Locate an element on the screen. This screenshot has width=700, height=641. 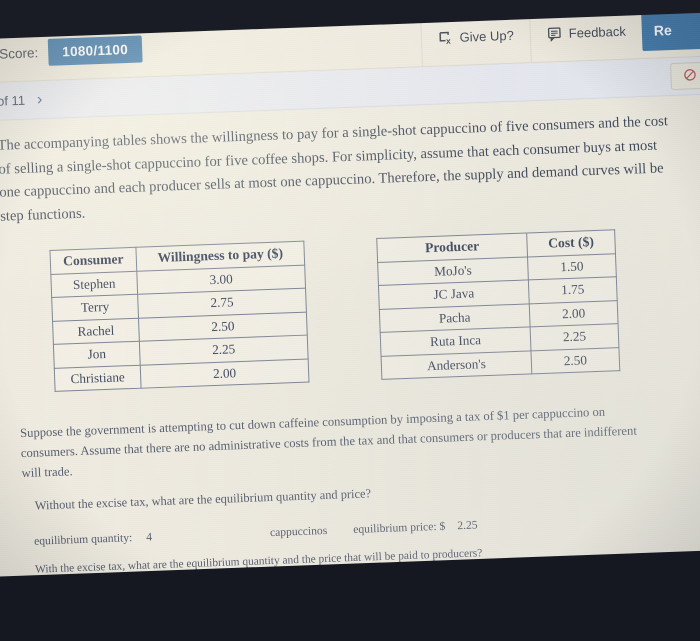
feedback-label: Feedback is located at coordinates (597, 32).